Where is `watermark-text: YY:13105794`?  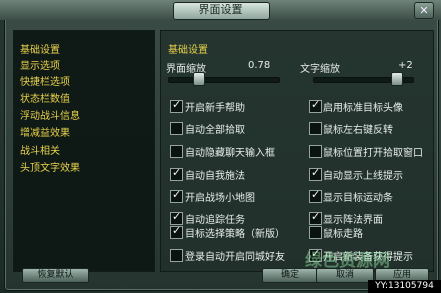 watermark-text: YY:13105794 is located at coordinates (404, 286).